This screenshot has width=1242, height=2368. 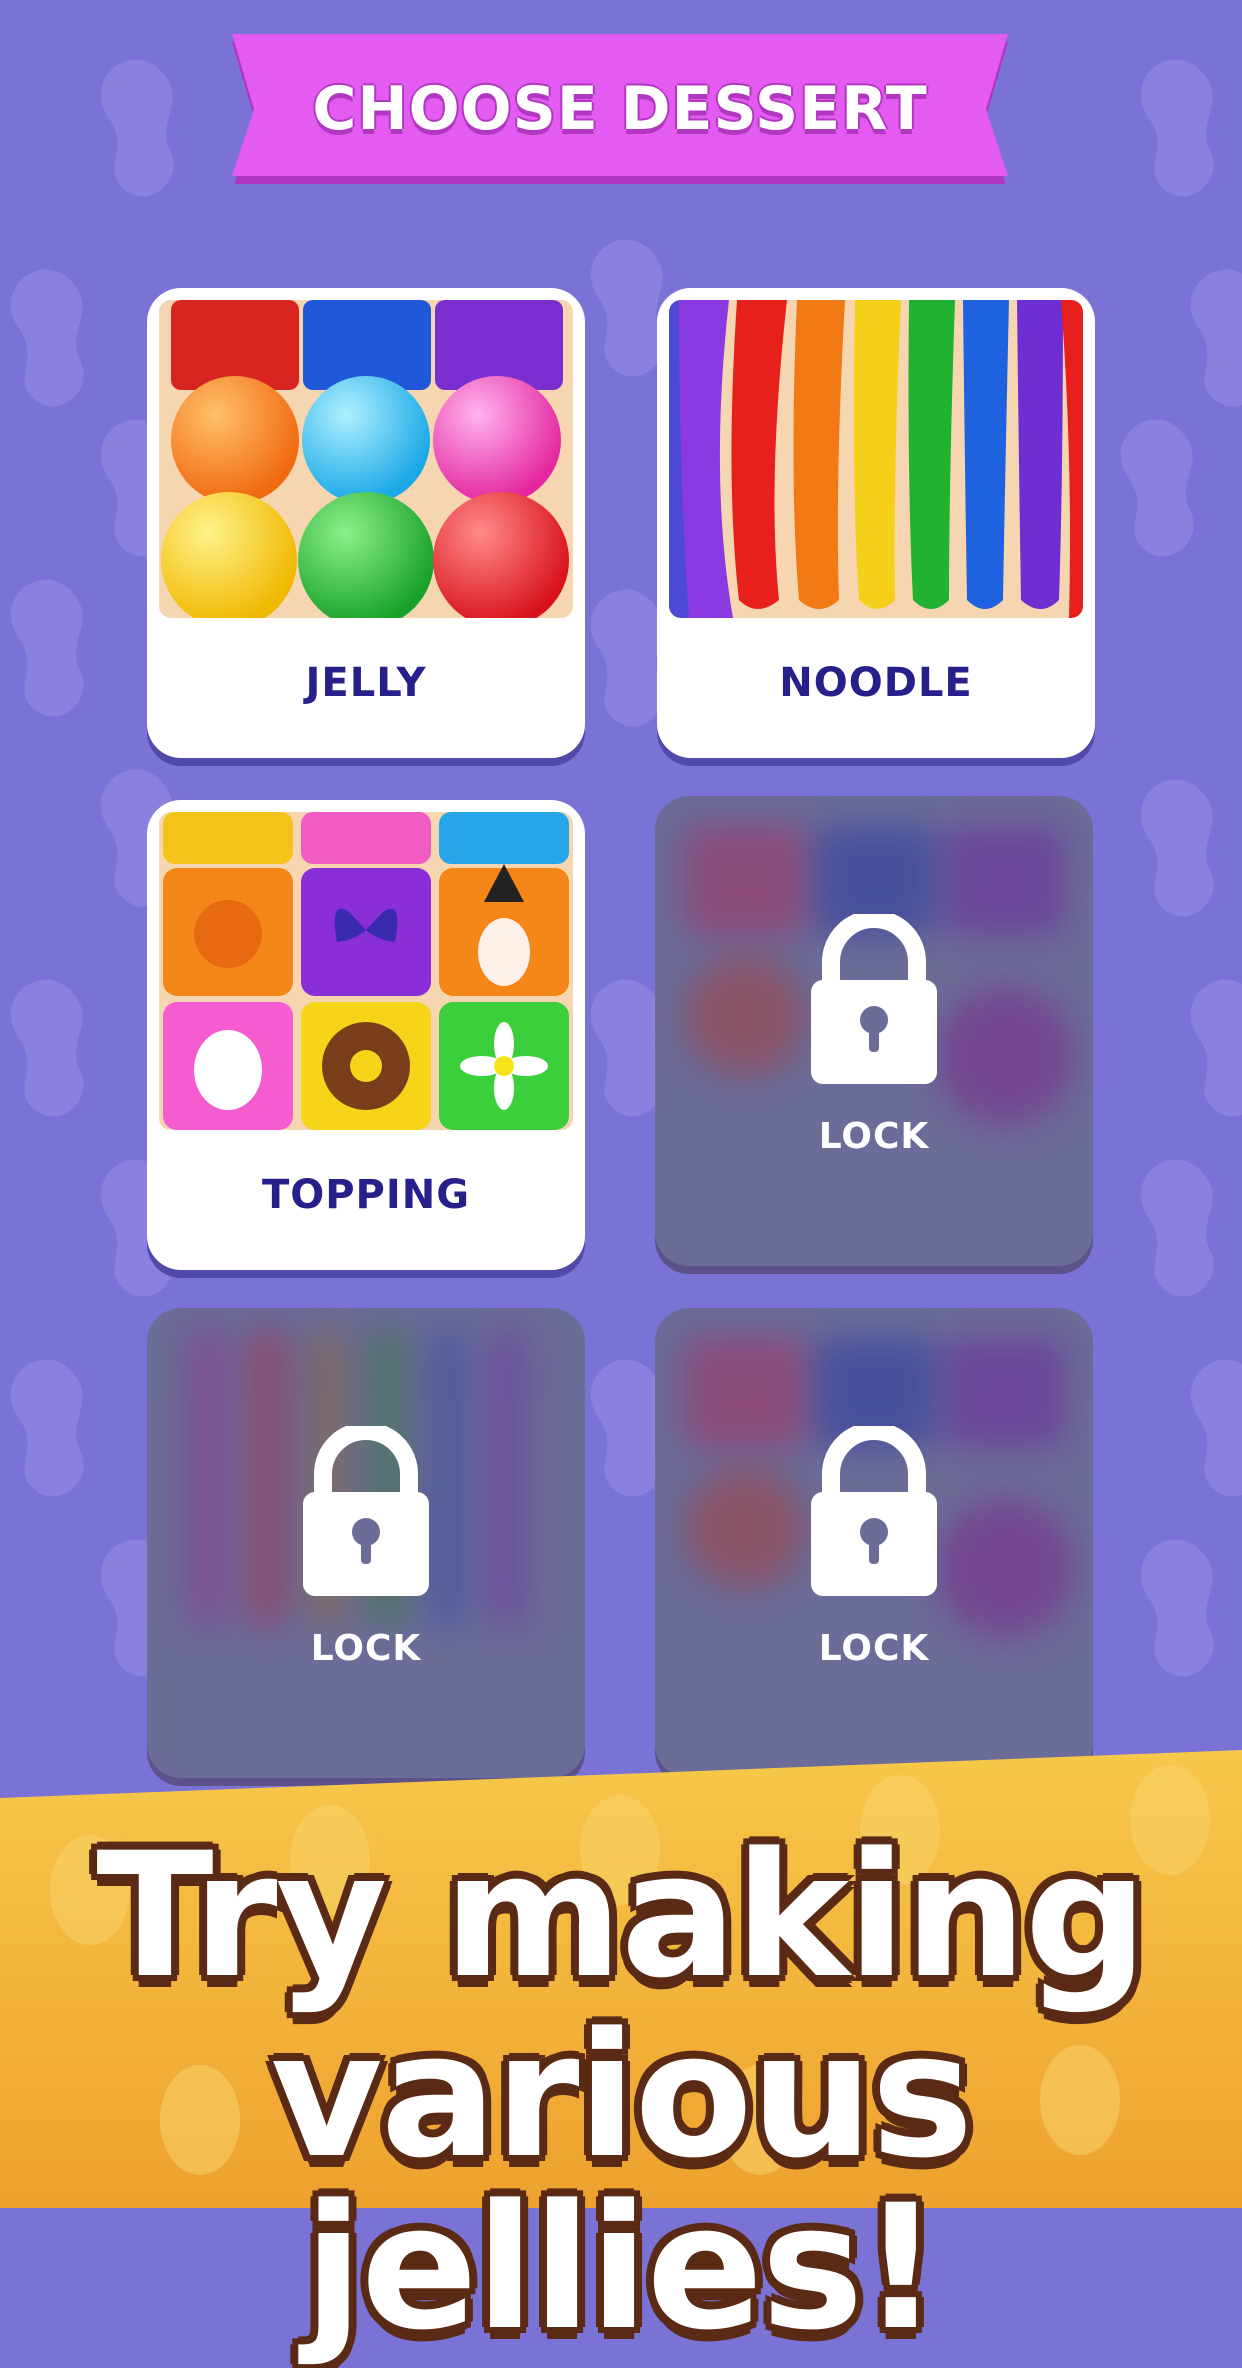 What do you see at coordinates (876, 459) in the screenshot?
I see `noodle-thumbnail` at bounding box center [876, 459].